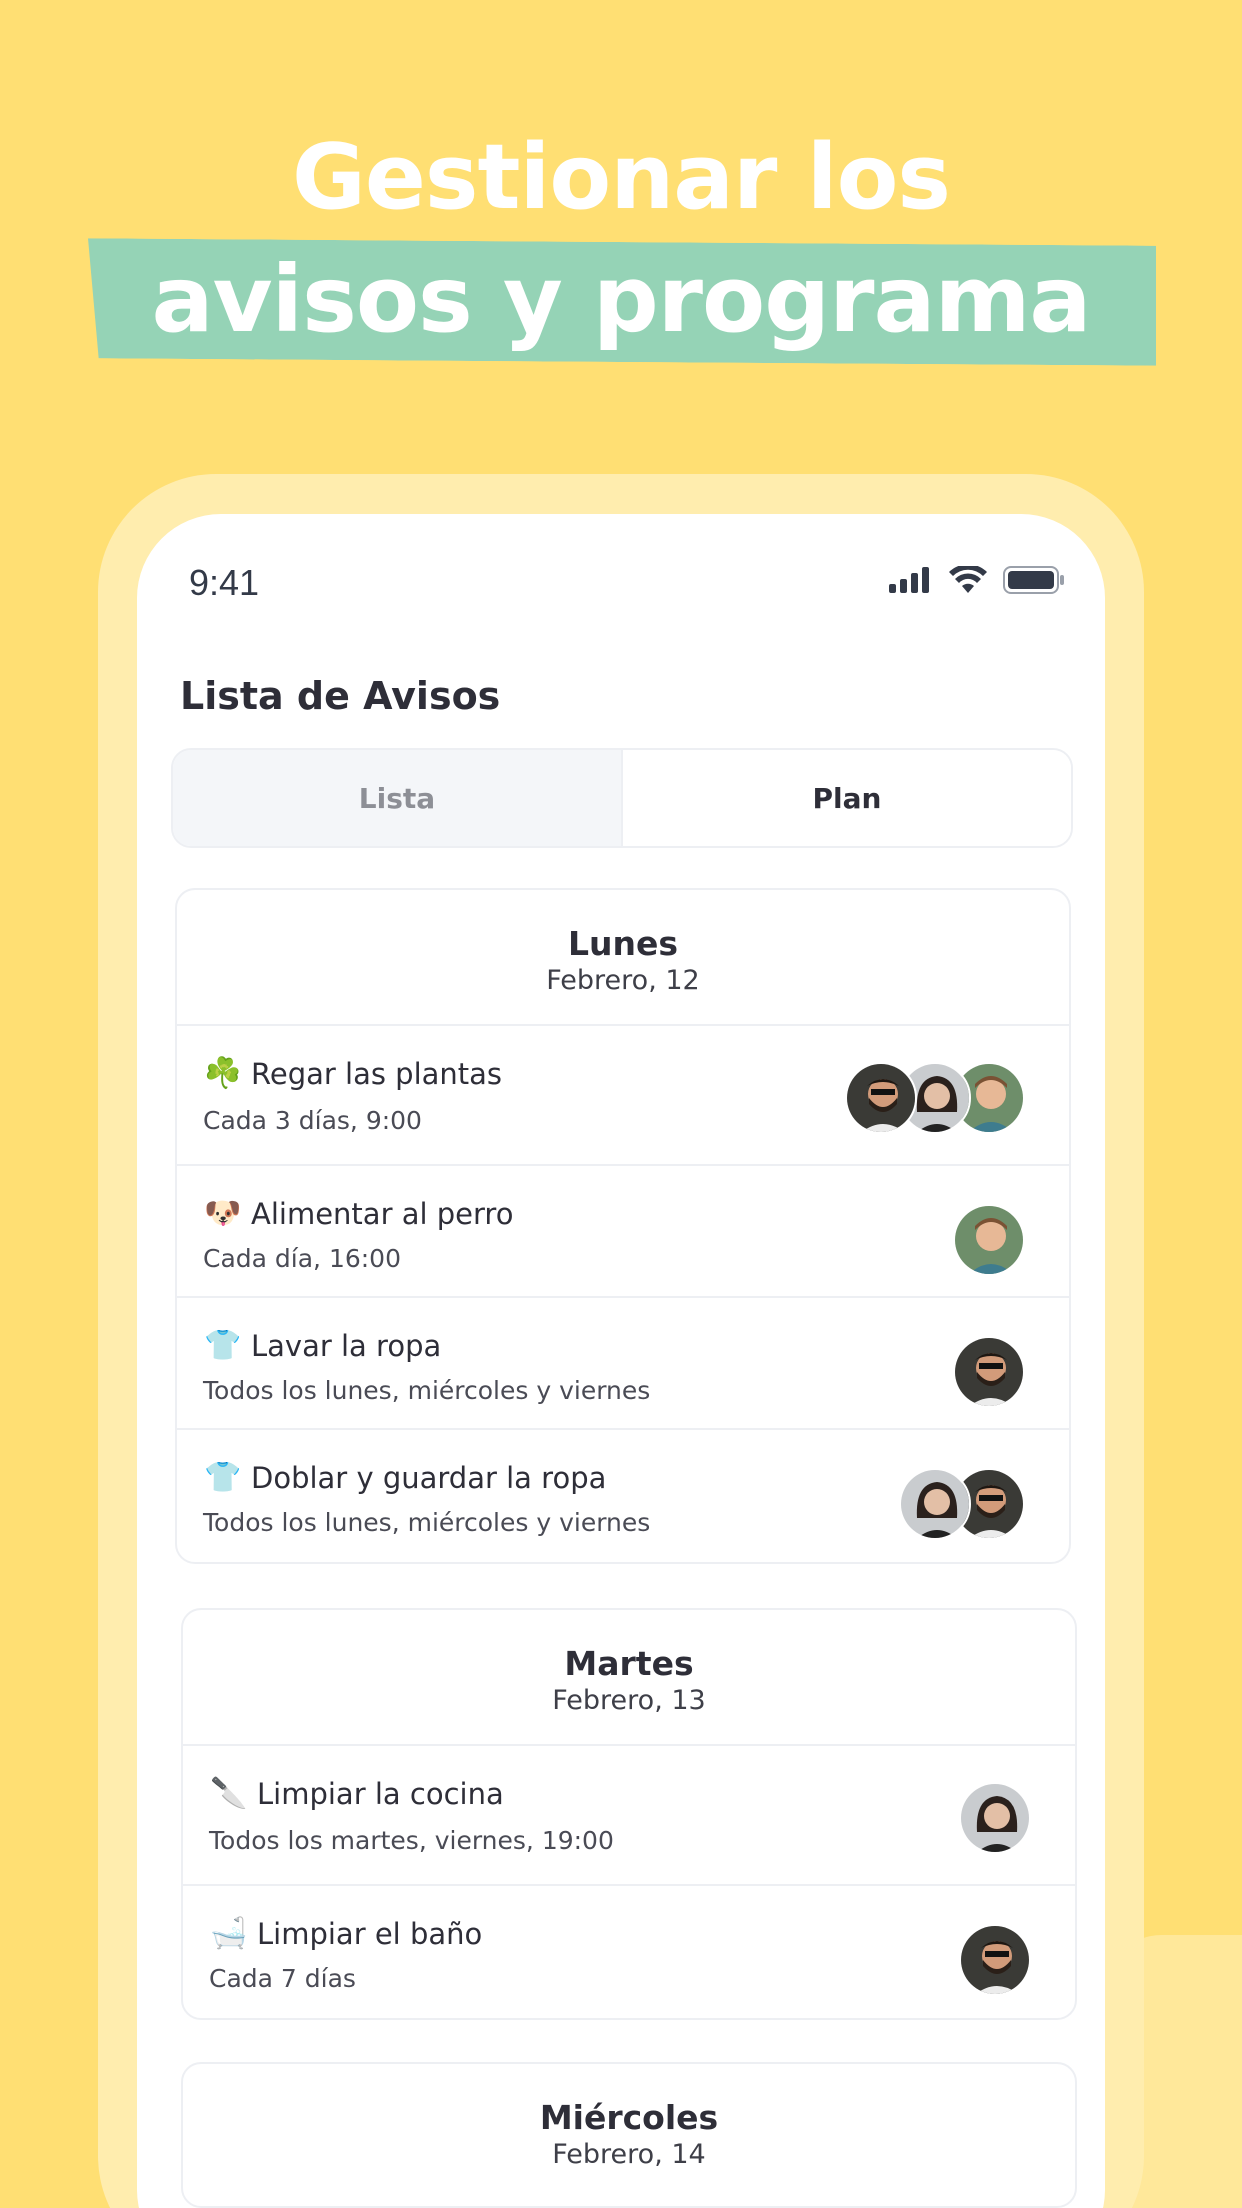 Image resolution: width=1242 pixels, height=2208 pixels. I want to click on task-subtitle: Cada día, 16:00, so click(302, 1258).